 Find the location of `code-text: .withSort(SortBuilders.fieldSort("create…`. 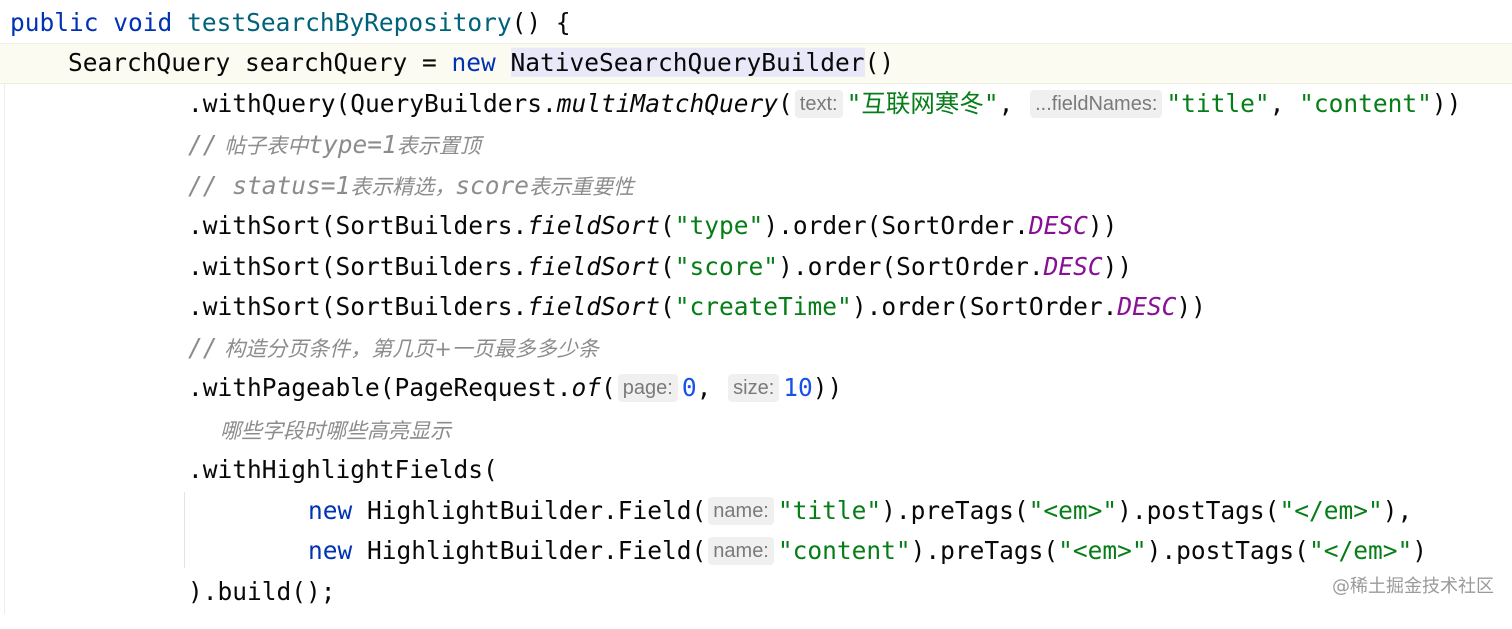

code-text: .withSort(SortBuilders.fieldSort("create… is located at coordinates (697, 306).